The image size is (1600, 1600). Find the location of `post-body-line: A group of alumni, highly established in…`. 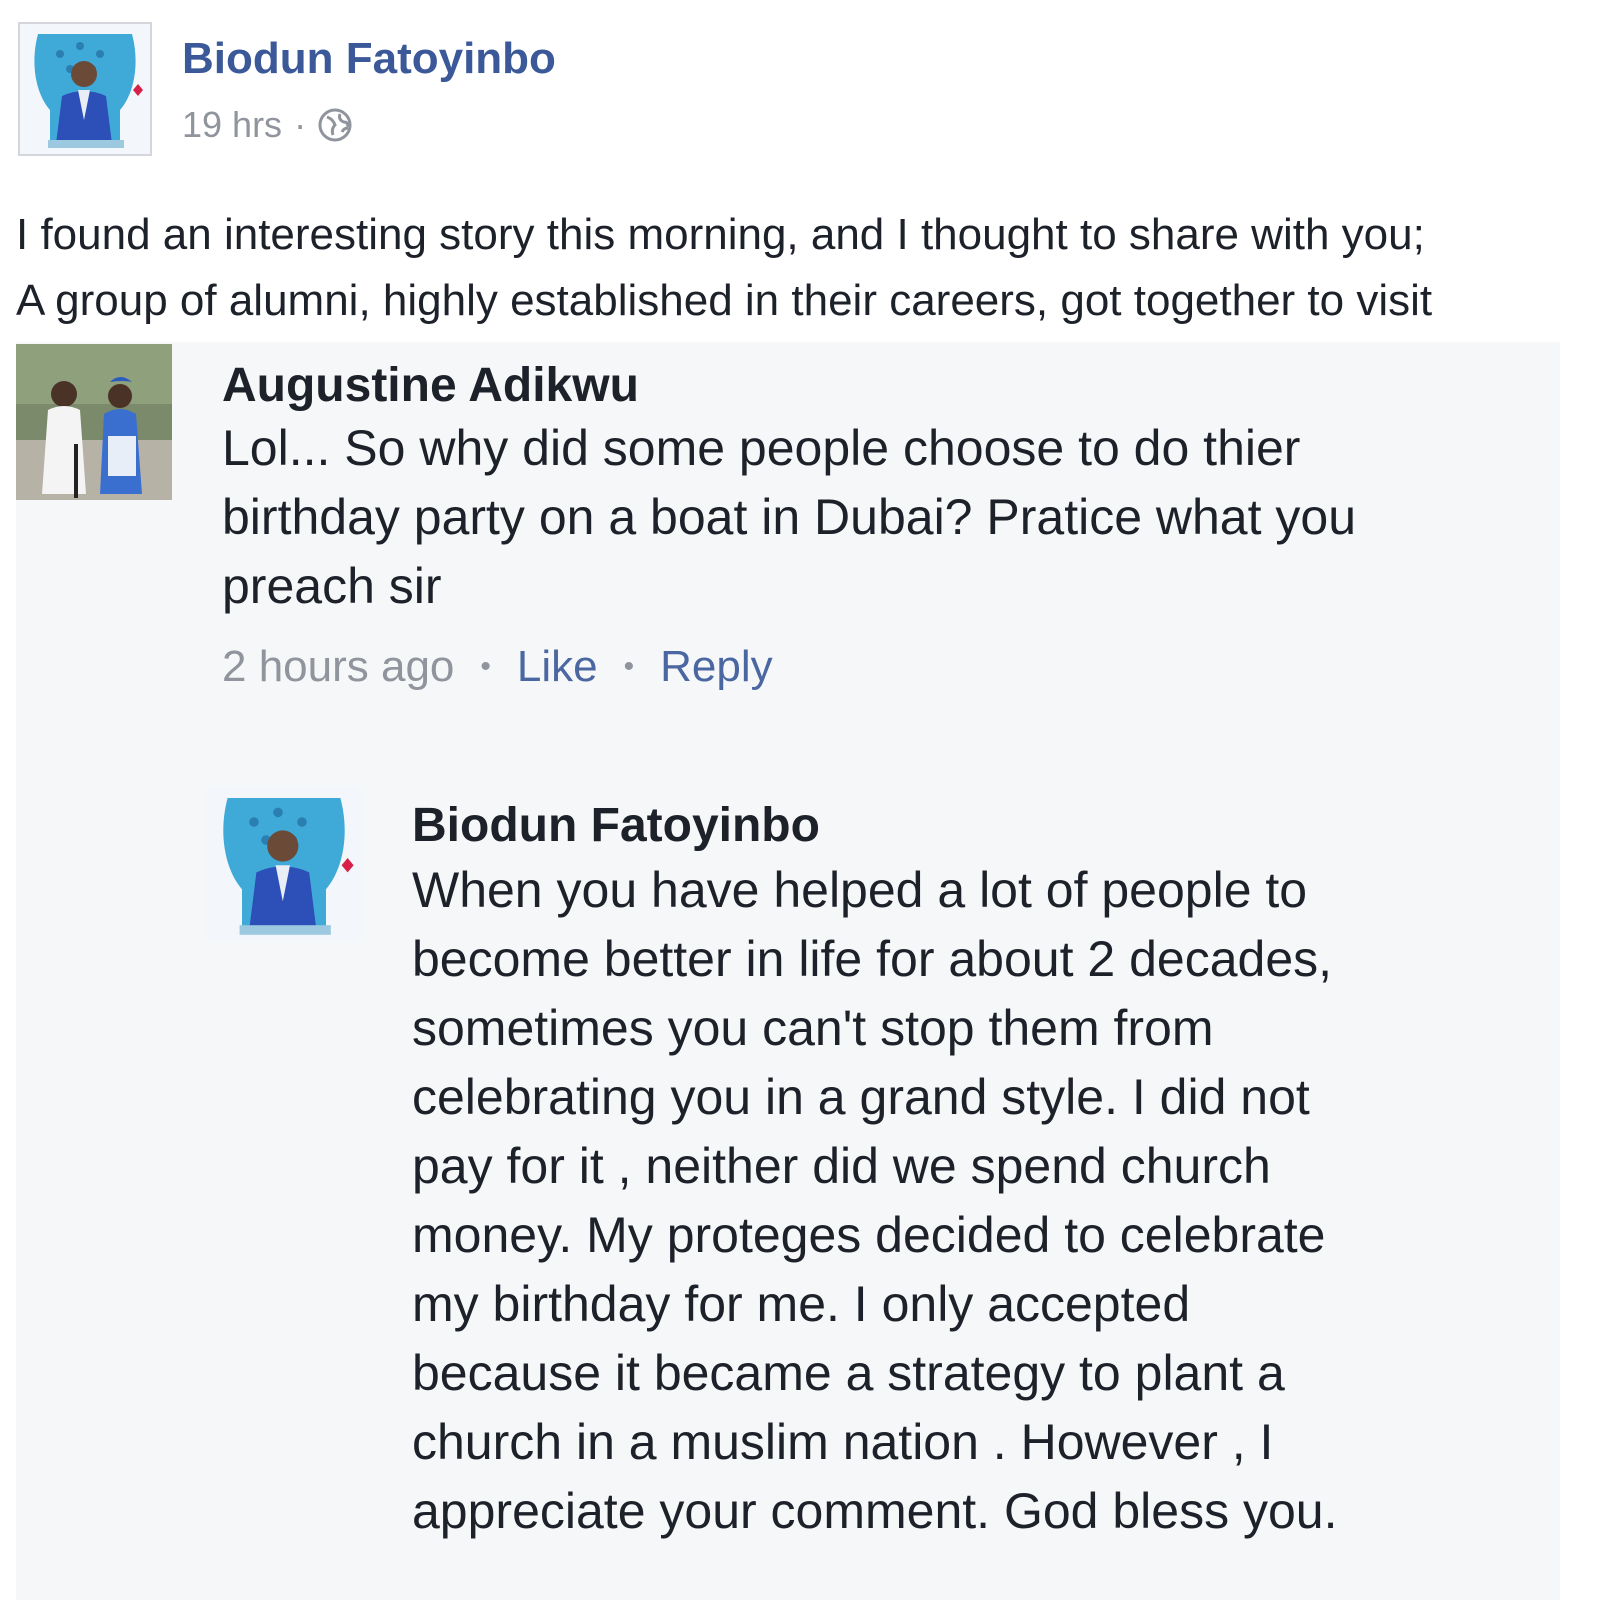

post-body-line: A group of alumni, highly established in… is located at coordinates (724, 300).